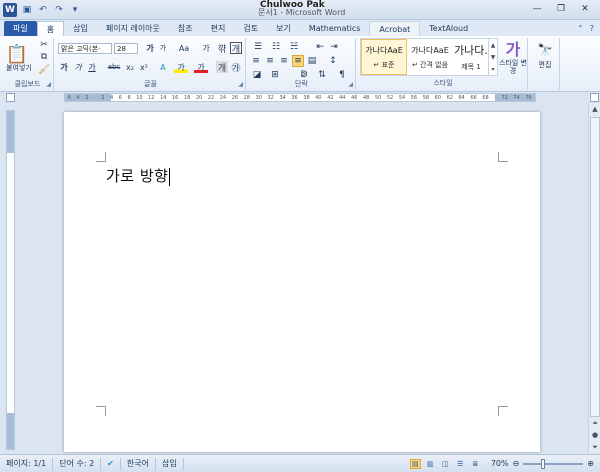  What do you see at coordinates (222, 67) in the screenshot?
I see `char-shading-icon: 개` at bounding box center [222, 67].